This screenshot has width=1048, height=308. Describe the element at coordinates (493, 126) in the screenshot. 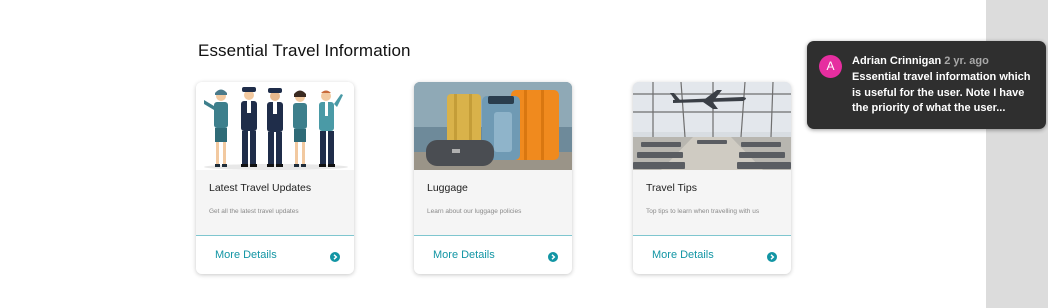

I see `card-image-luggage` at that location.